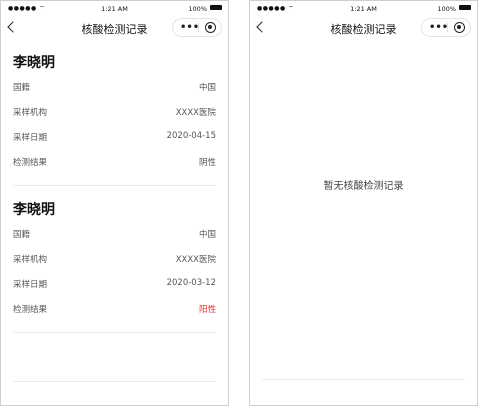 Image resolution: width=478 pixels, height=406 pixels. What do you see at coordinates (114, 161) in the screenshot?
I see `record-row-result: 检测结果 阴性` at bounding box center [114, 161].